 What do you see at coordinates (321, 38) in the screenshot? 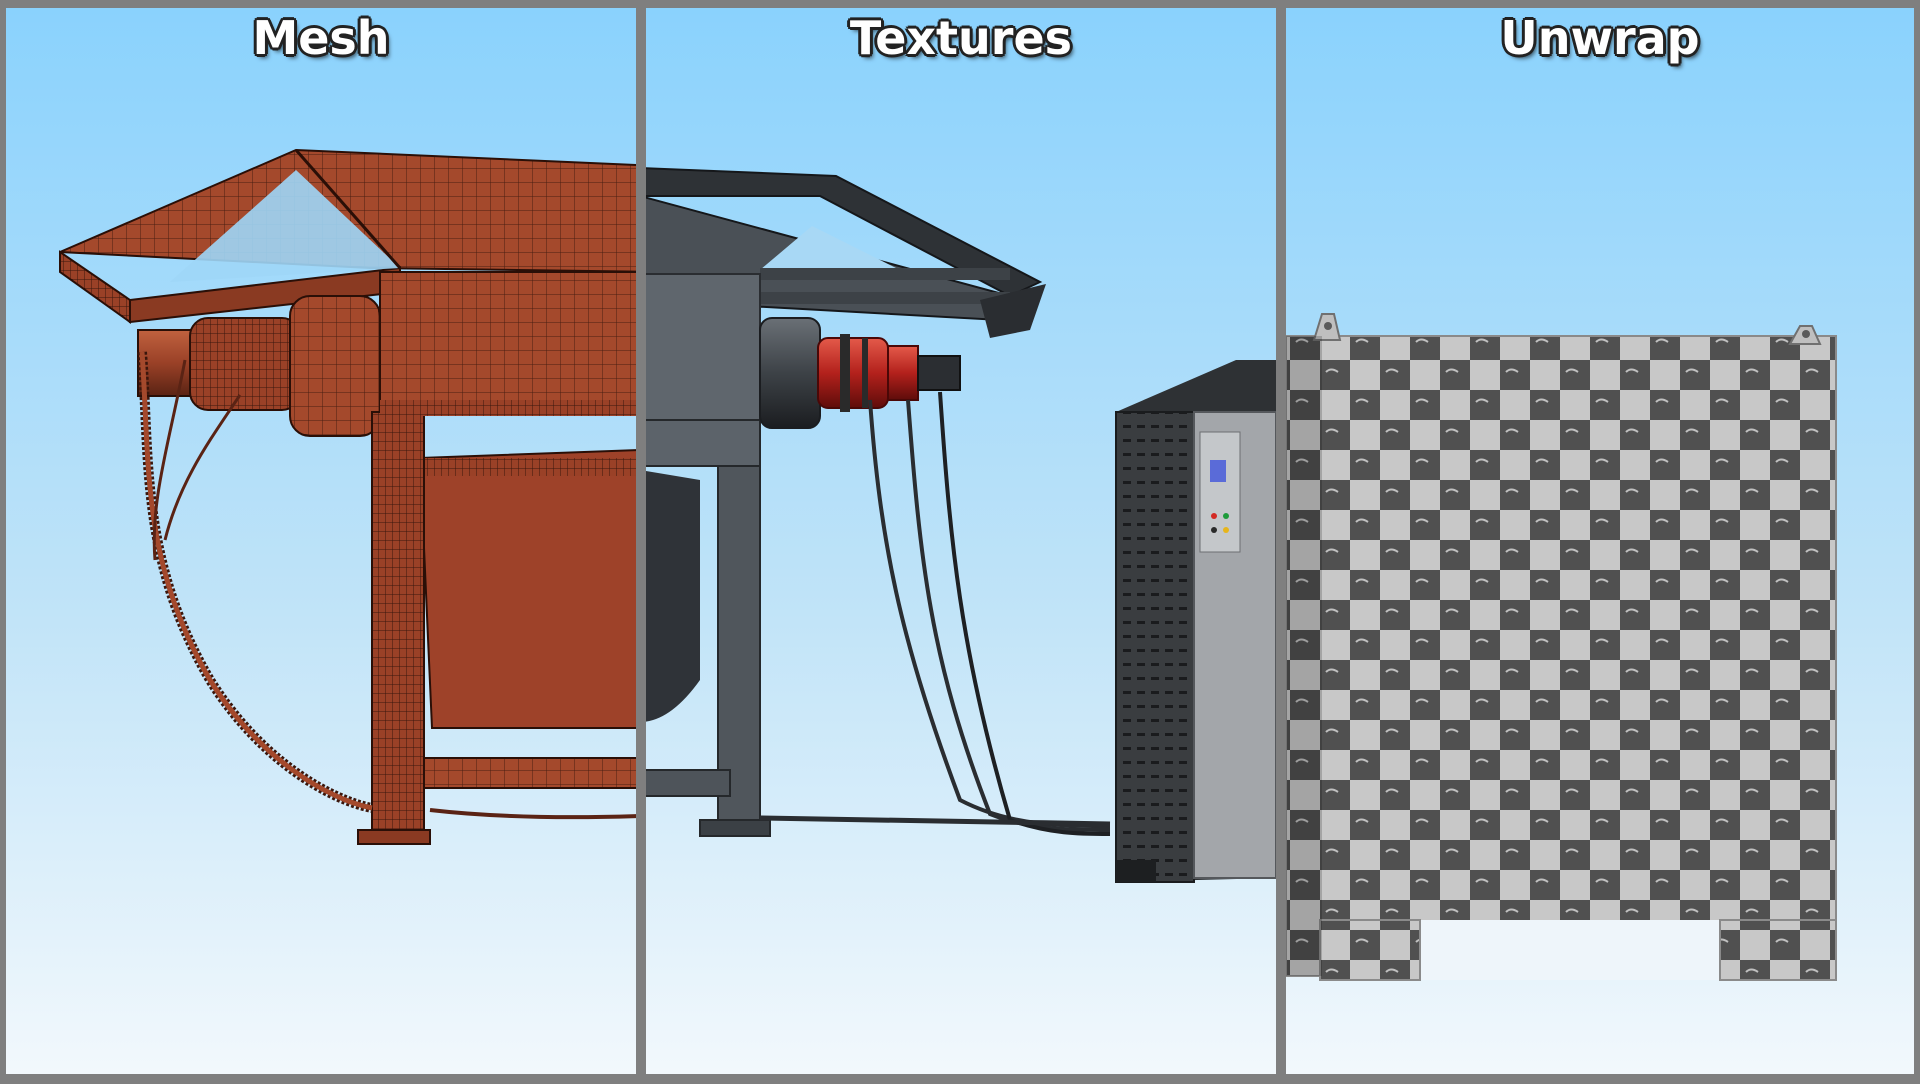
I see `mesh-panel-title: Mesh` at bounding box center [321, 38].